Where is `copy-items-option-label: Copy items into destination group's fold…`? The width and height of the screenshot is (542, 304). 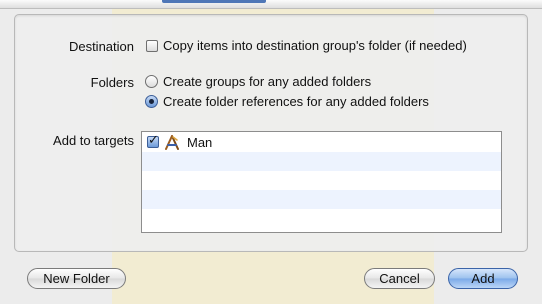 copy-items-option-label: Copy items into destination group's fold… is located at coordinates (315, 46).